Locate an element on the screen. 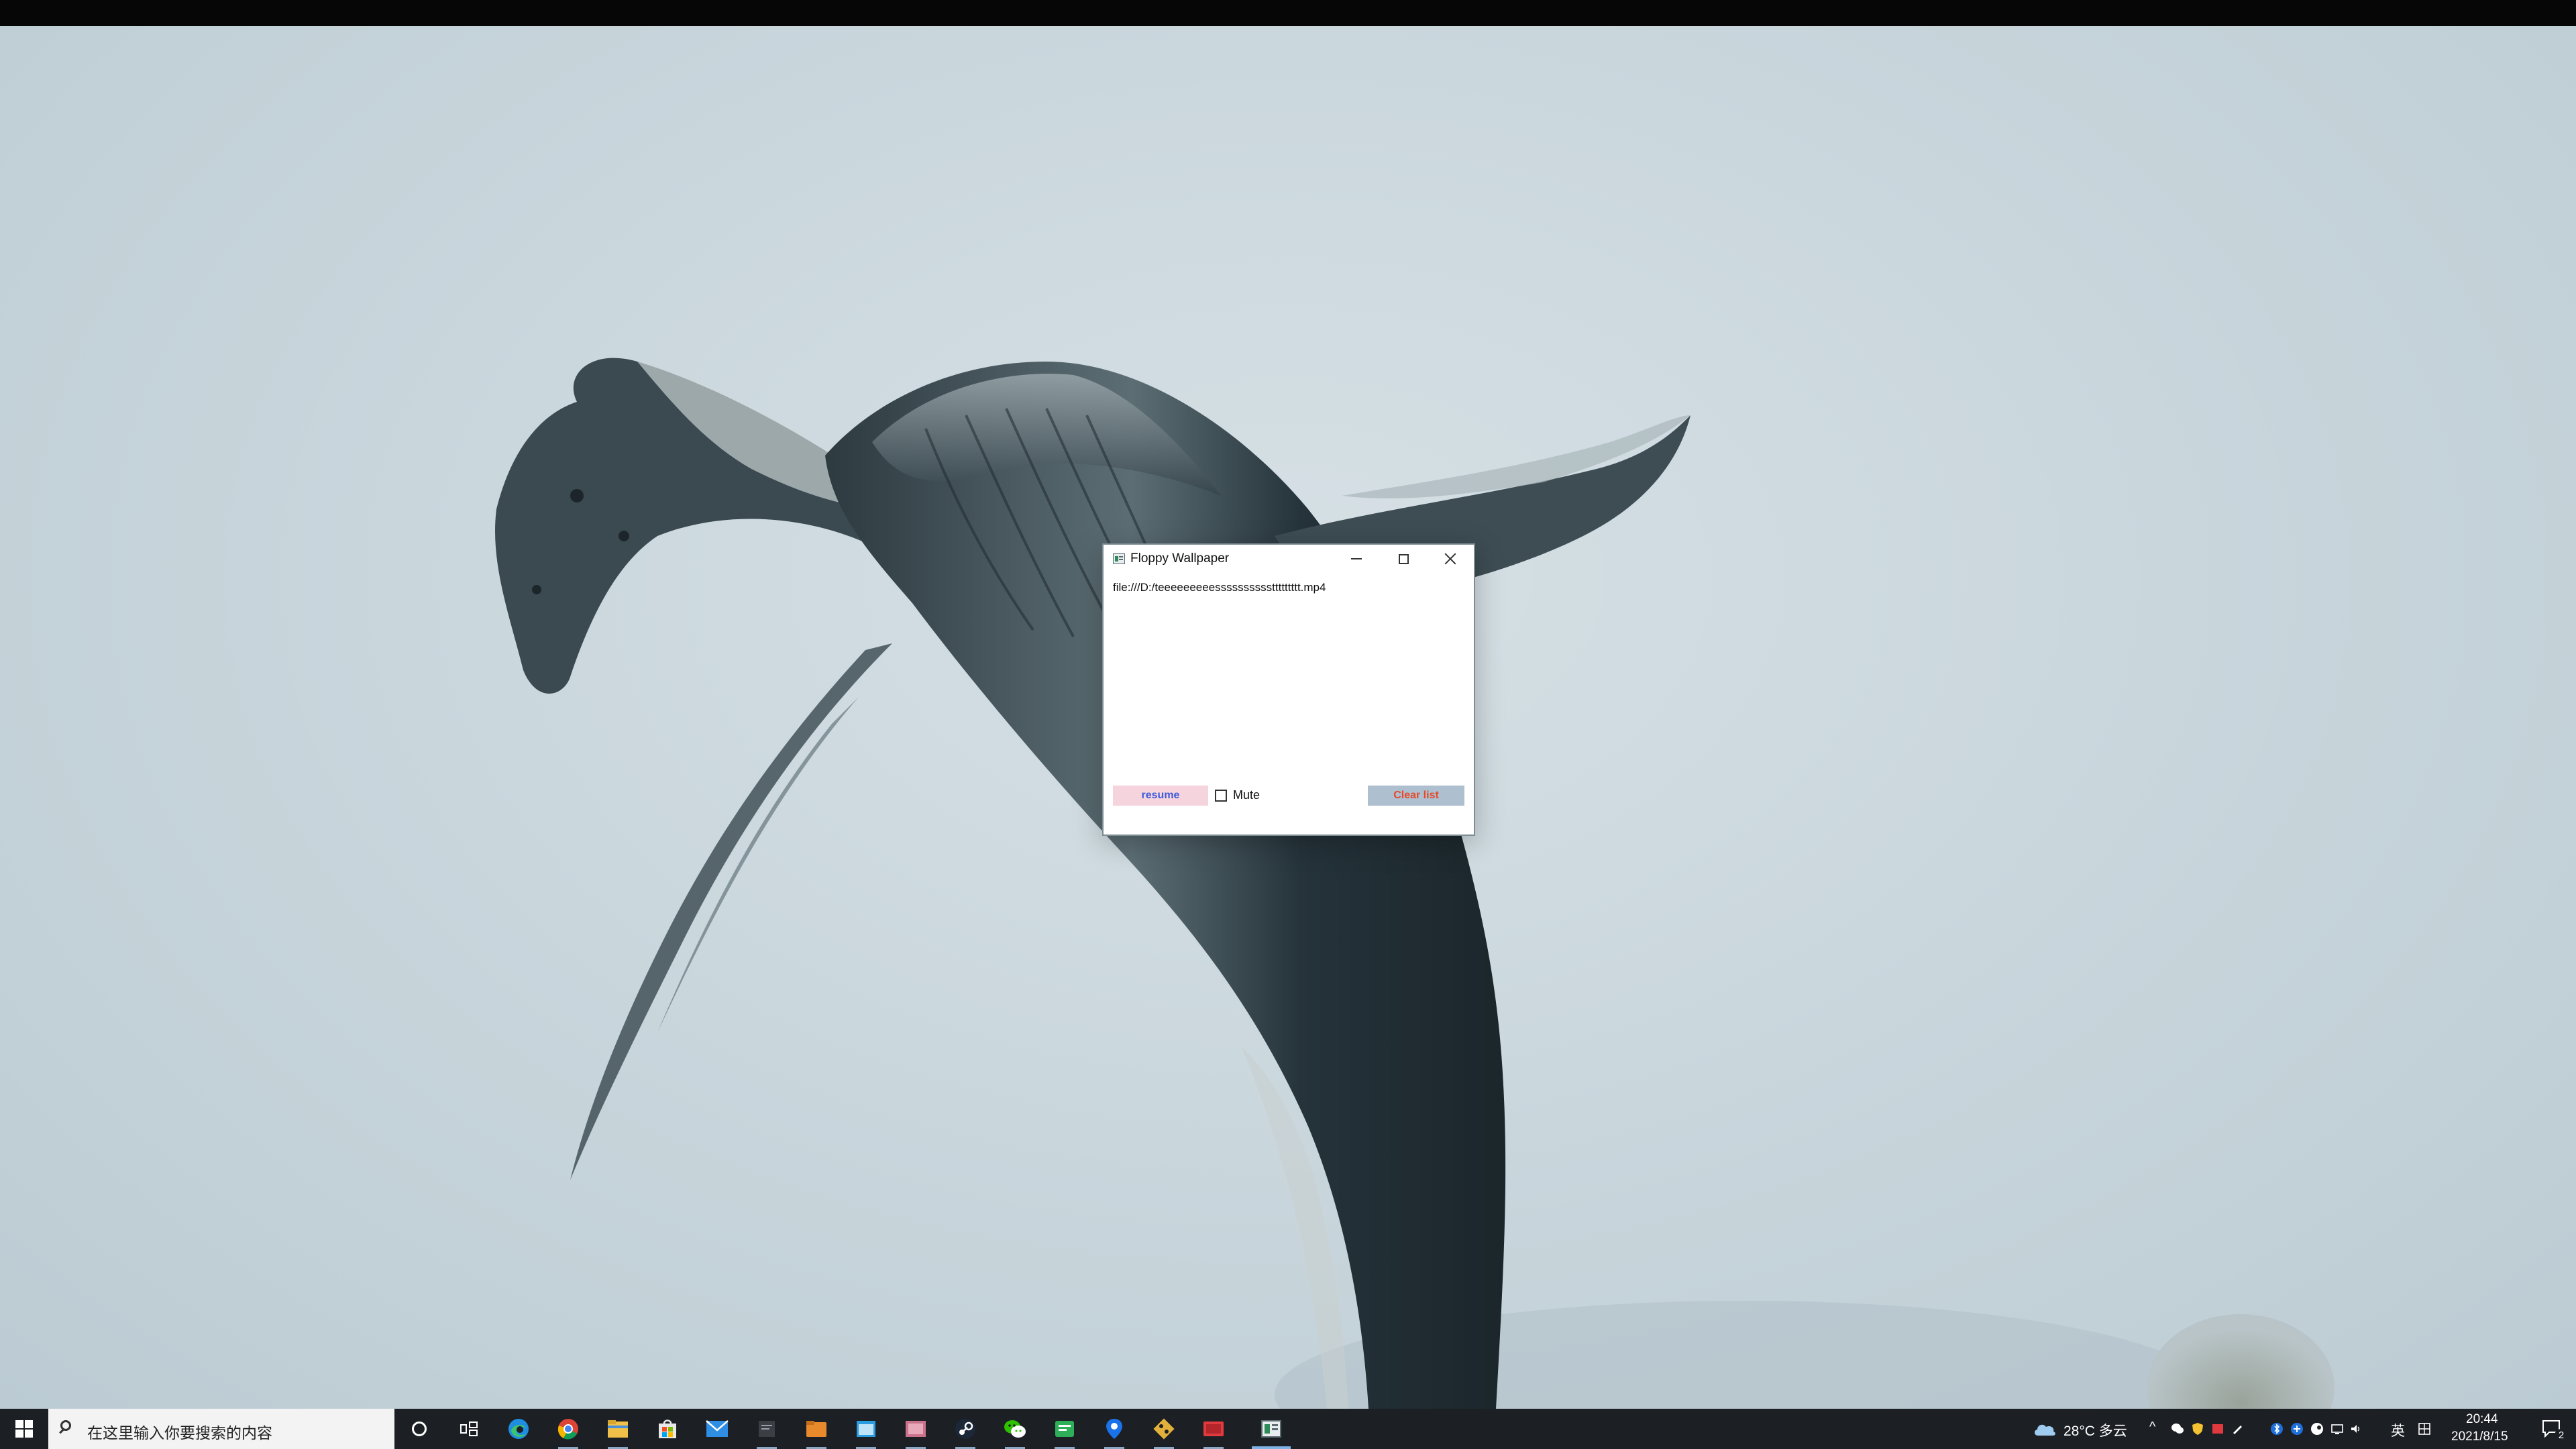  mute-label: Mute is located at coordinates (1246, 795).